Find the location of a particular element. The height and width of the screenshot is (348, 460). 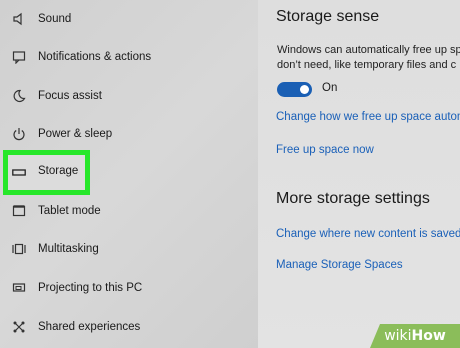

sidebar-item-label: Power & sleep is located at coordinates (75, 134).